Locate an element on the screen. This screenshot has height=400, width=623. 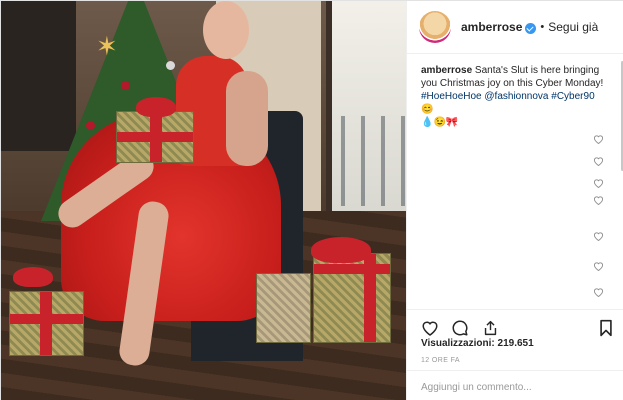
comment-button is located at coordinates (460, 328).